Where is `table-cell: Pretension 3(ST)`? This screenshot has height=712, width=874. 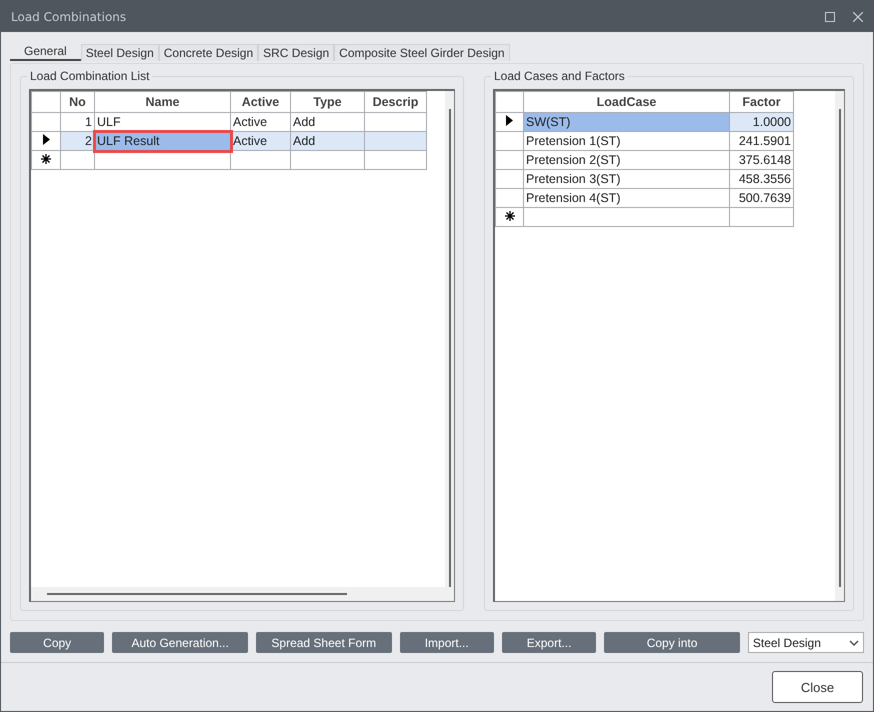
table-cell: Pretension 3(ST) is located at coordinates (627, 179).